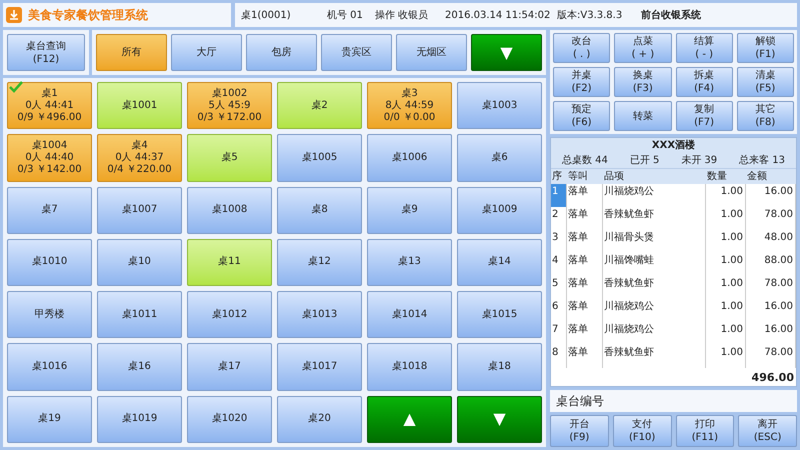  Describe the element at coordinates (765, 82) in the screenshot. I see `action-button: 清桌 (F5)` at that location.